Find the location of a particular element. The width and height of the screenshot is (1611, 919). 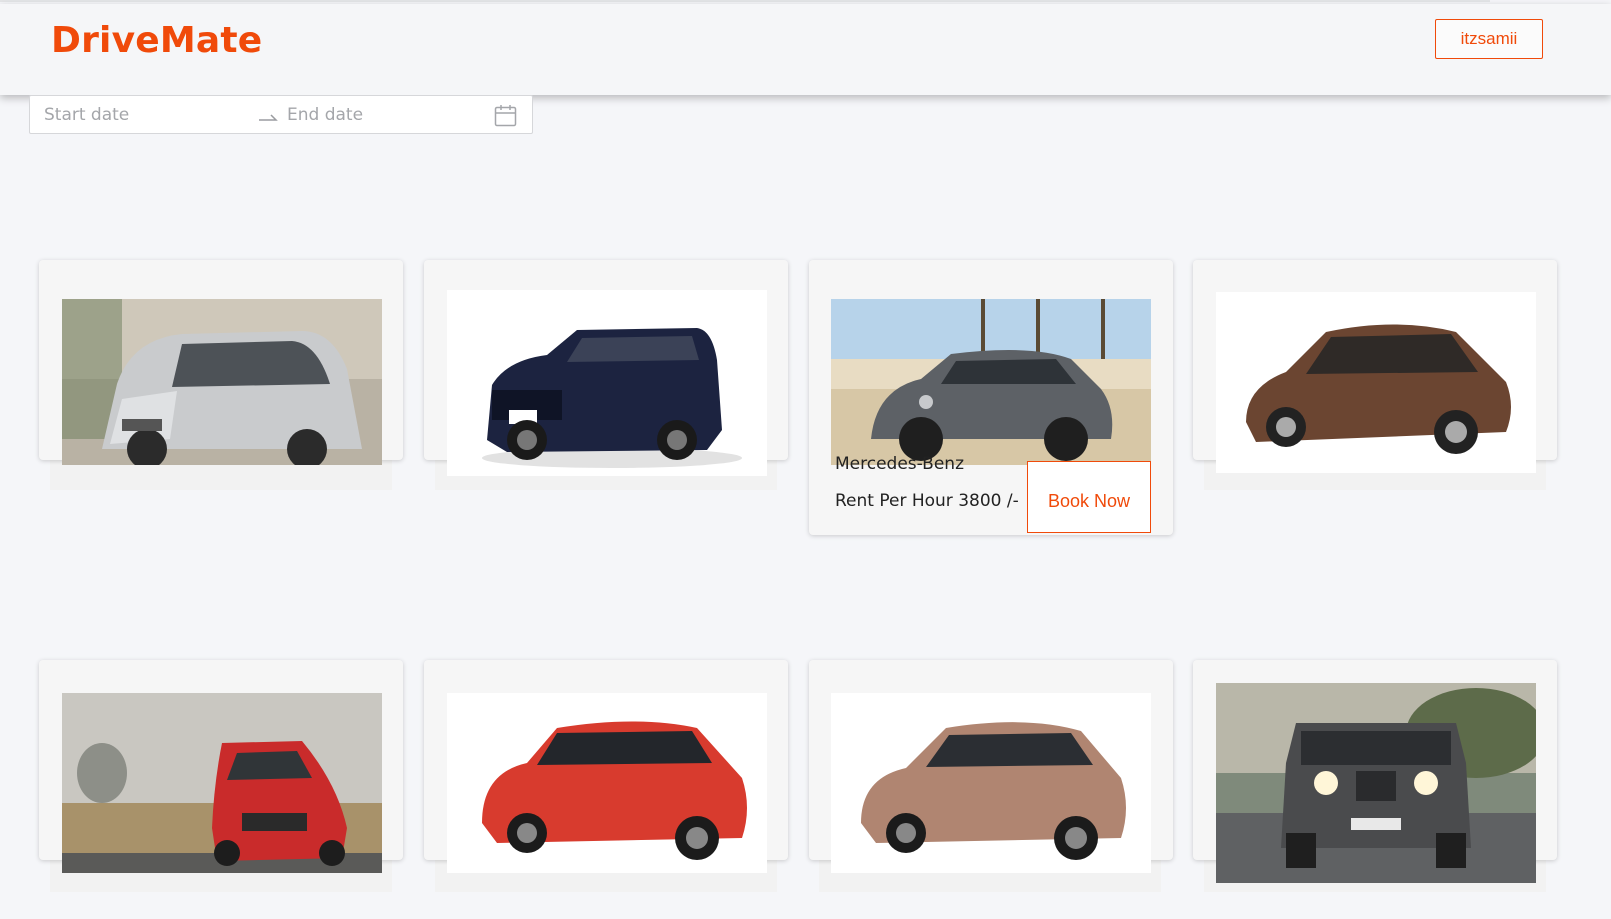

car-photo-brown-sedan is located at coordinates (1376, 382).